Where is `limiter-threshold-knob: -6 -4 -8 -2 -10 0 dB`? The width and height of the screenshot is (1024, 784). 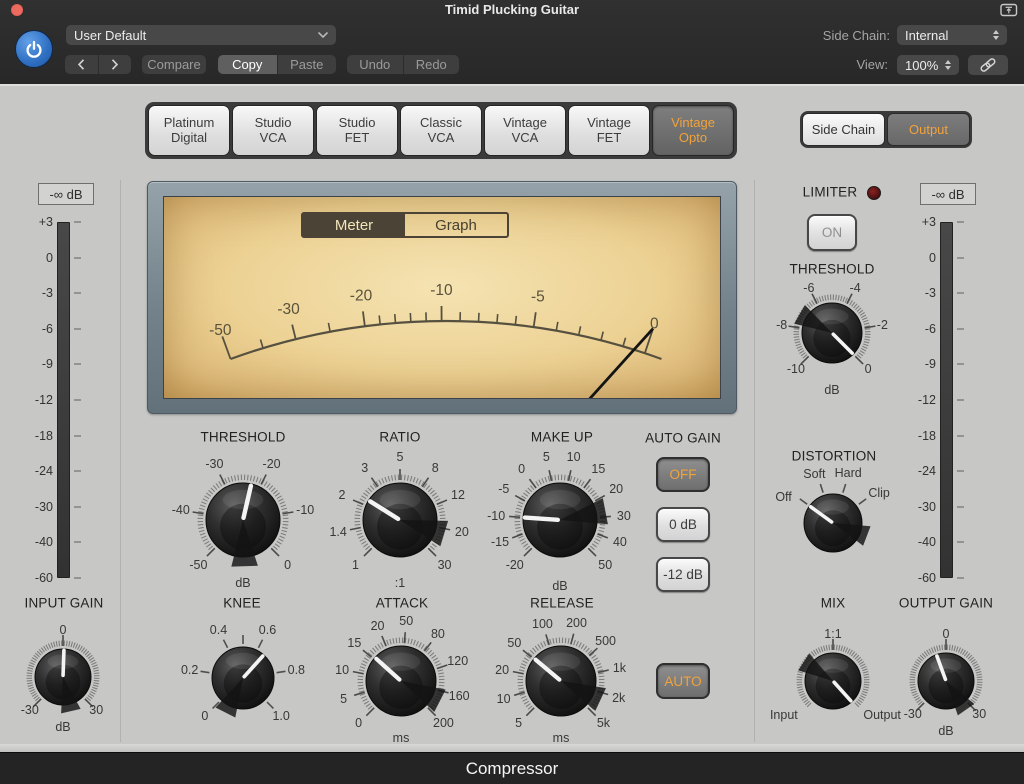 limiter-threshold-knob: -6 -4 -8 -2 -10 0 dB is located at coordinates (832, 333).